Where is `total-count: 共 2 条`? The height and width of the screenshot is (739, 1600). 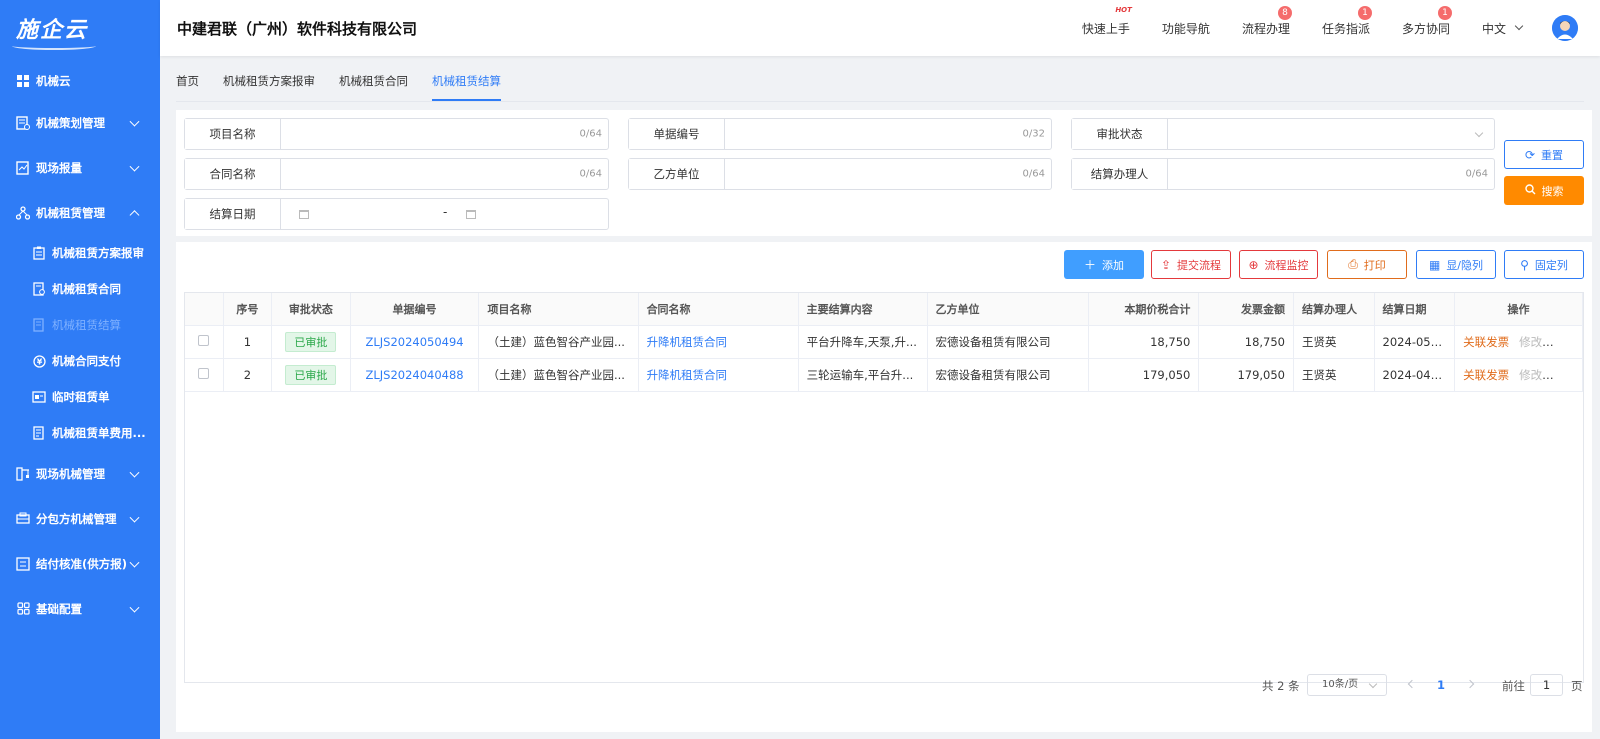
total-count: 共 2 条 is located at coordinates (1281, 686).